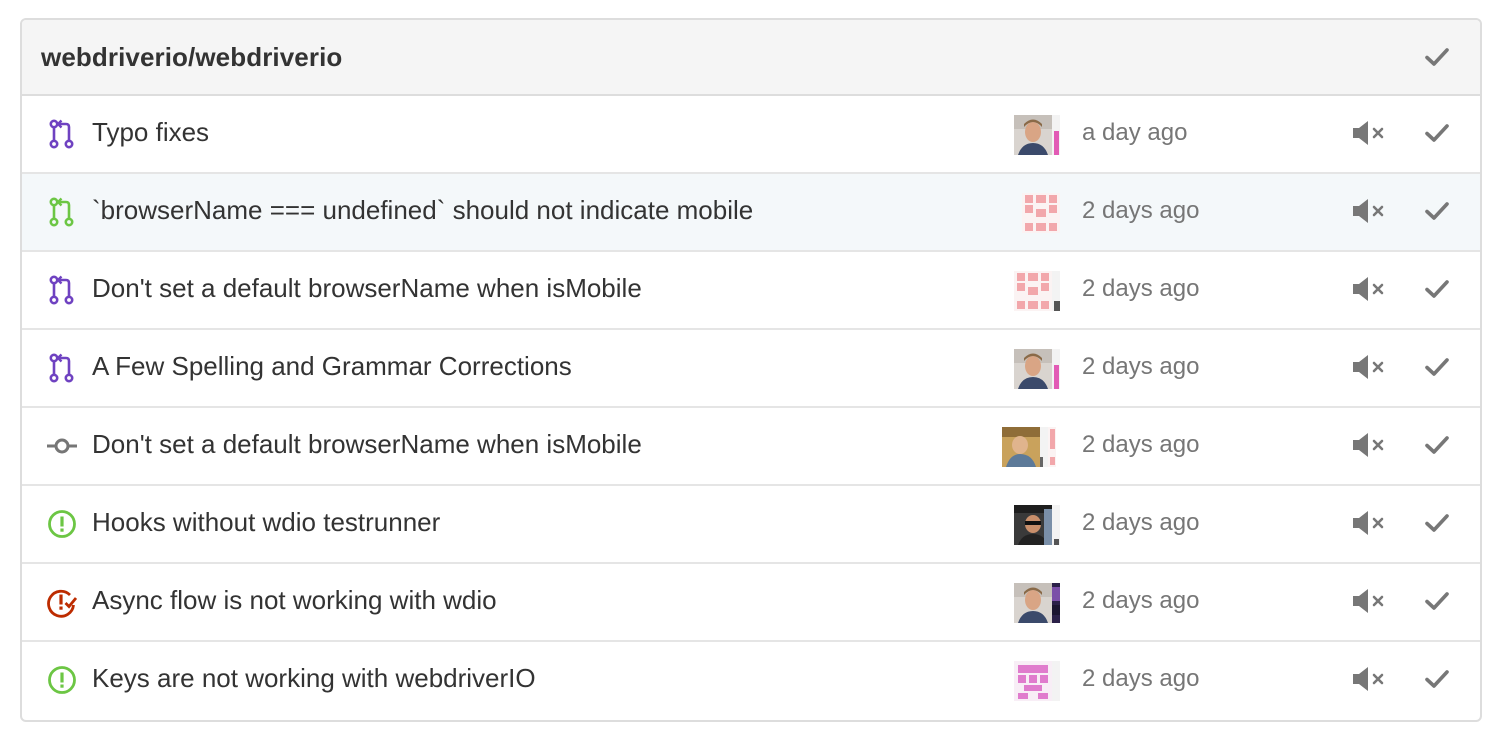 This screenshot has height=742, width=1500. Describe the element at coordinates (751, 525) in the screenshot. I see `notification-row: Hooks without wdio testrunner 2 days ago` at that location.